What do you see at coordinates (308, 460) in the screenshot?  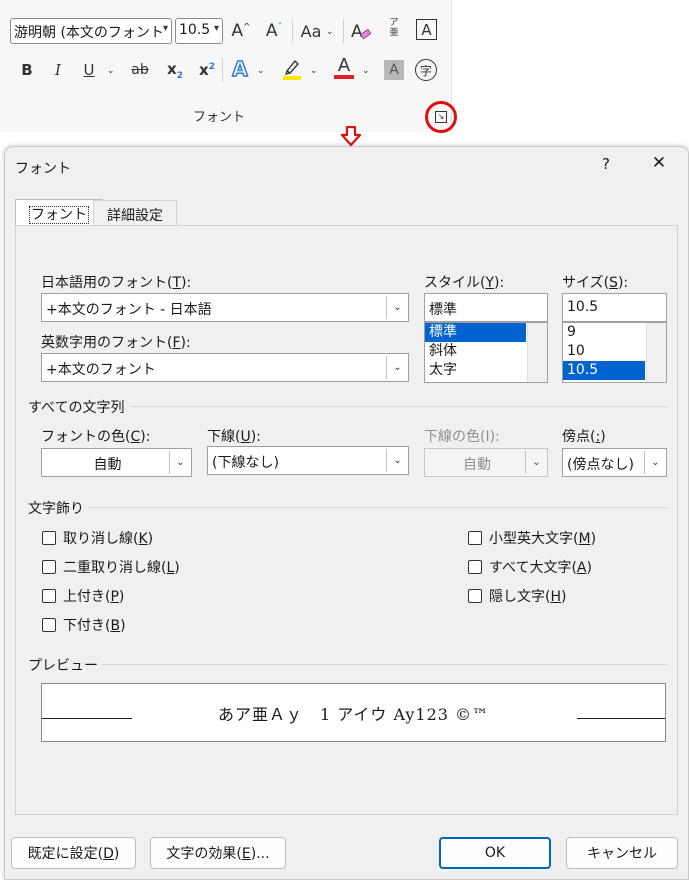 I see `underline-select: (下線なし) ⌄` at bounding box center [308, 460].